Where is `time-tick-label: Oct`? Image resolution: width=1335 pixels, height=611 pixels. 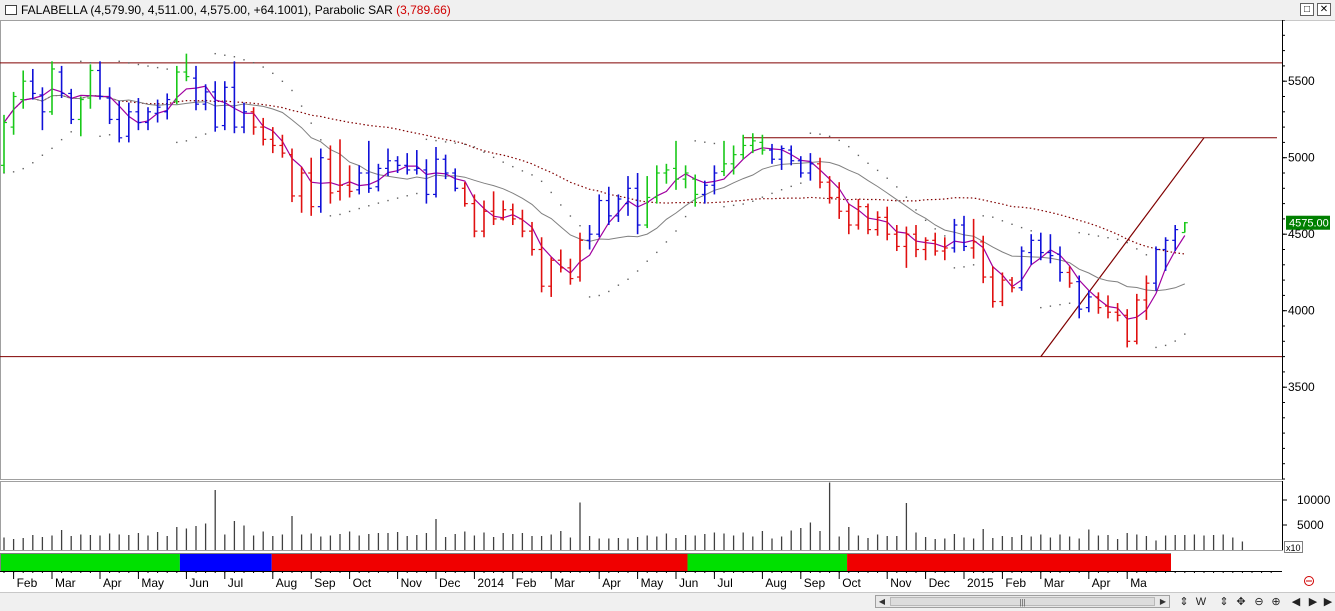
time-tick-label: Oct is located at coordinates (851, 583).